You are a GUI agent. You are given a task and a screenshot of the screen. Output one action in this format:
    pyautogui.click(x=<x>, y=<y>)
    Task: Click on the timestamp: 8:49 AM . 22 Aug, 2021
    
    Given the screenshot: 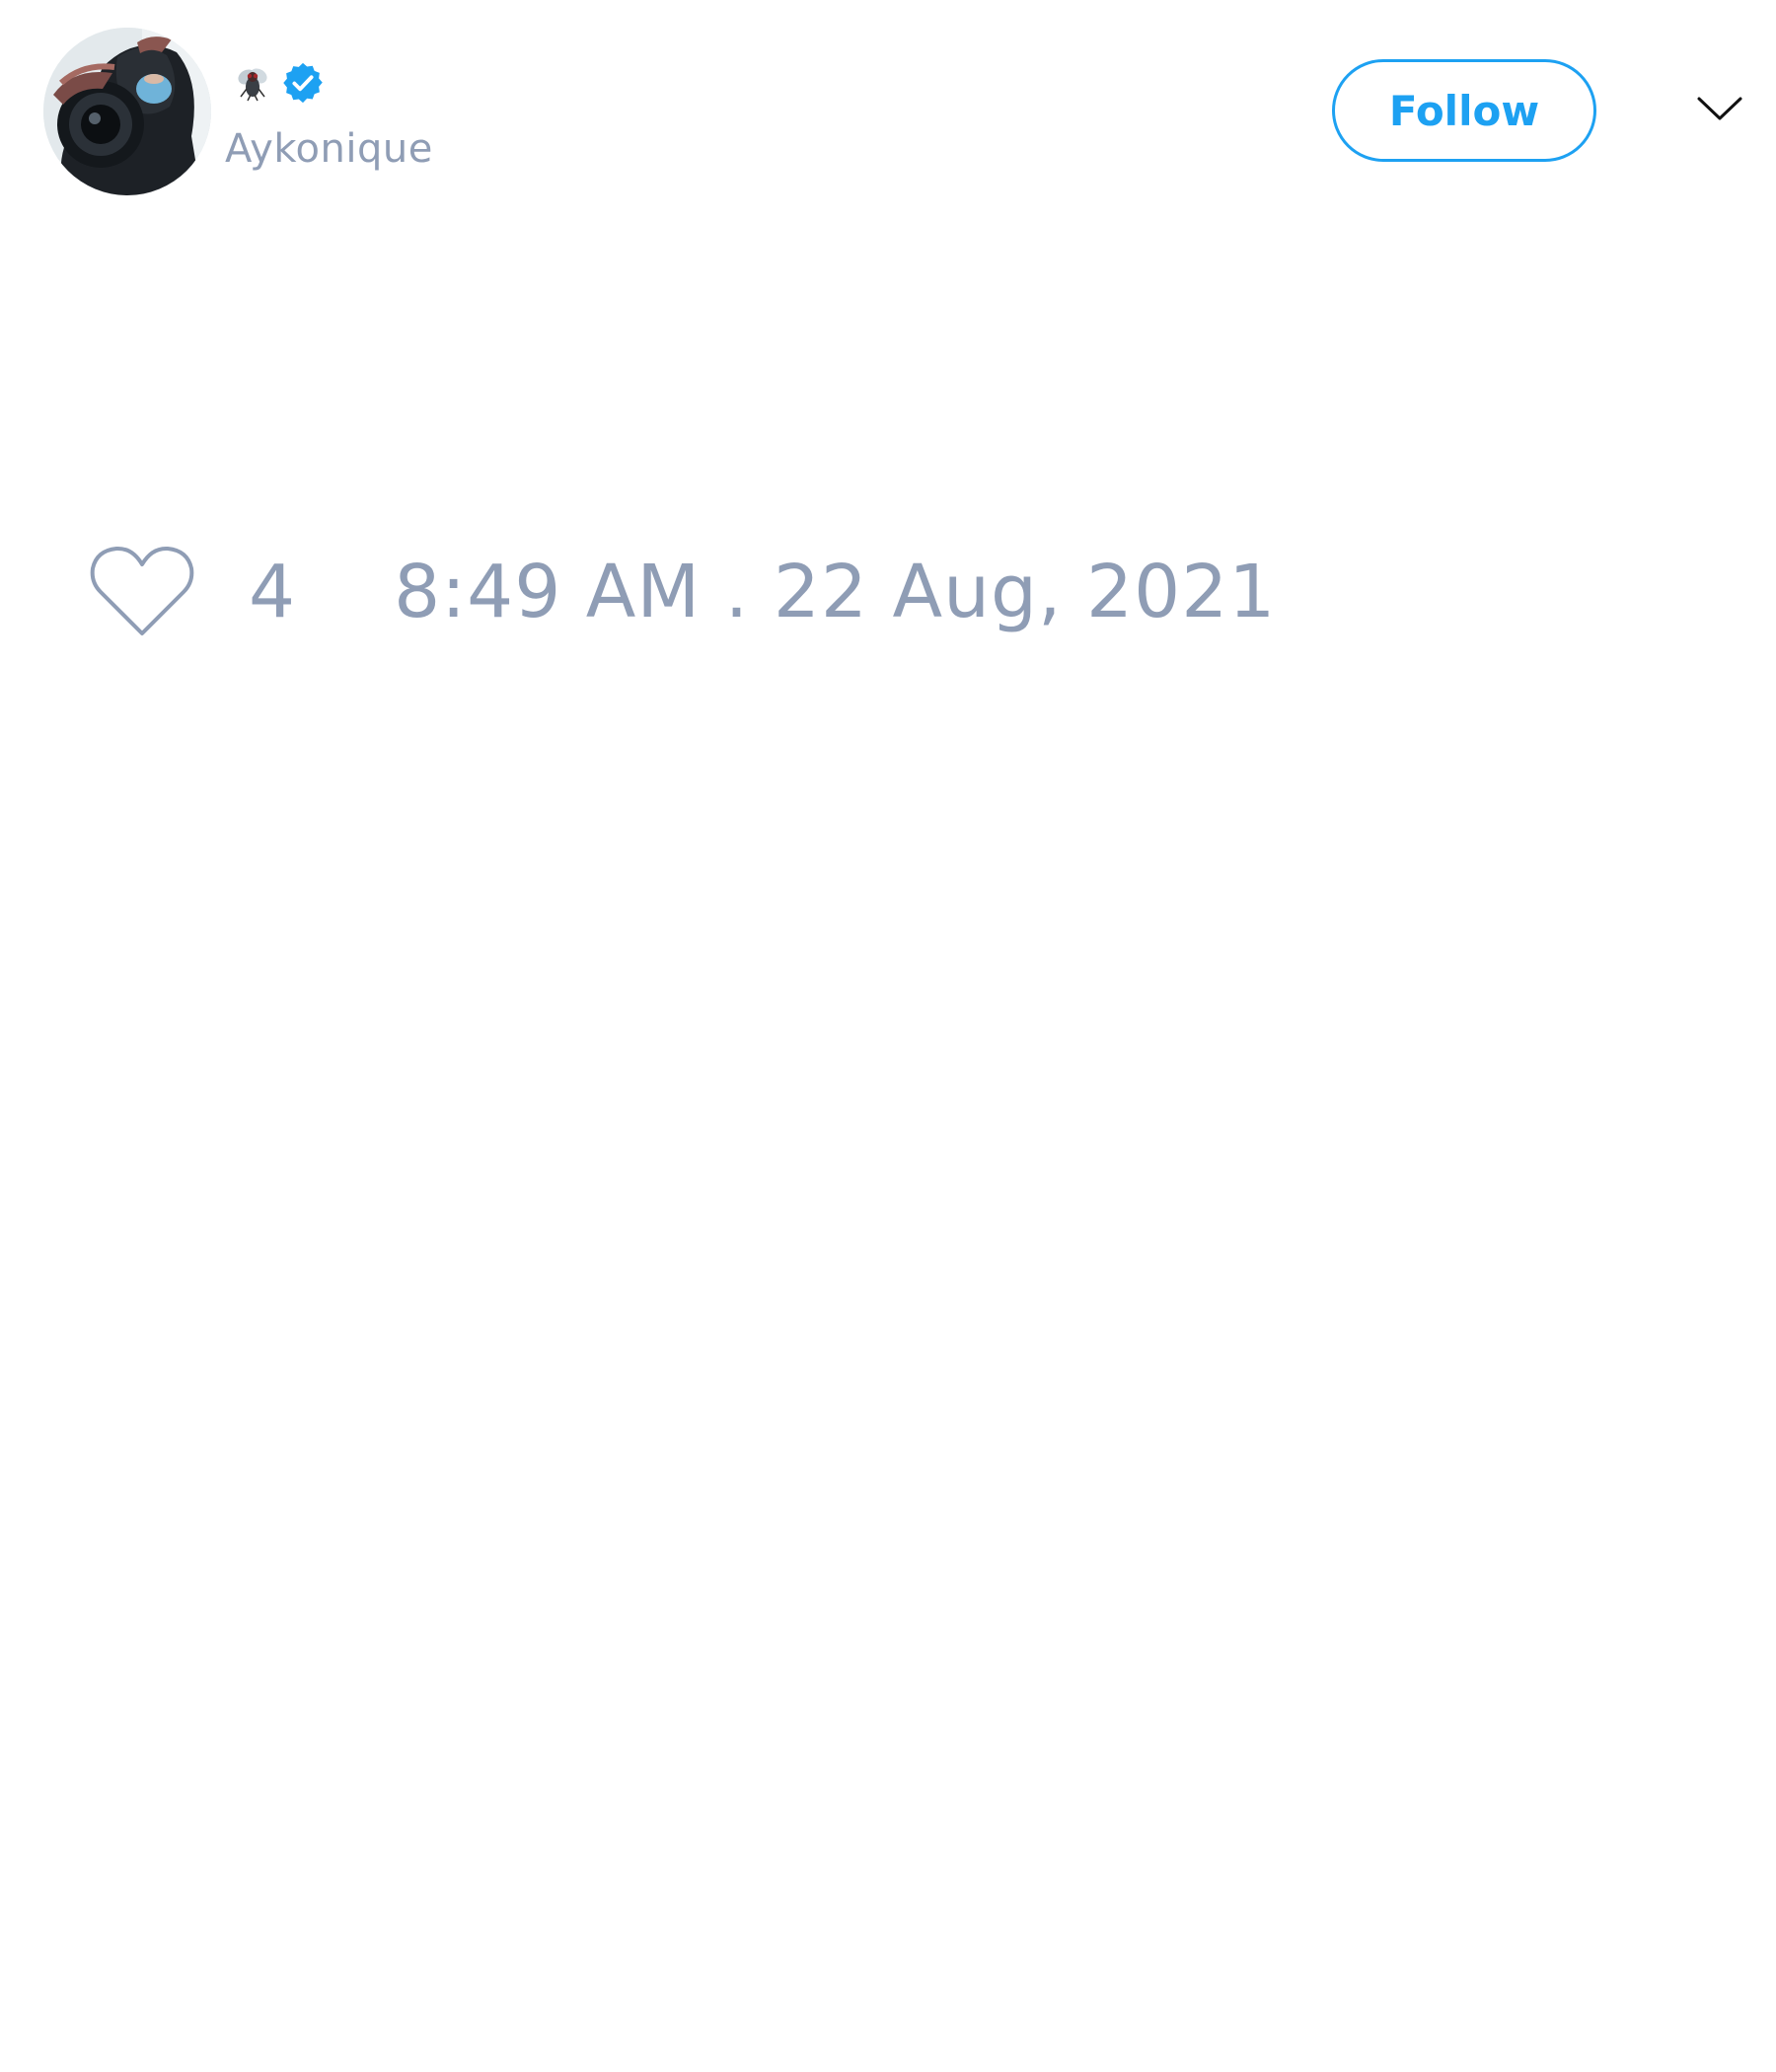 What is the action you would take?
    pyautogui.click(x=835, y=592)
    